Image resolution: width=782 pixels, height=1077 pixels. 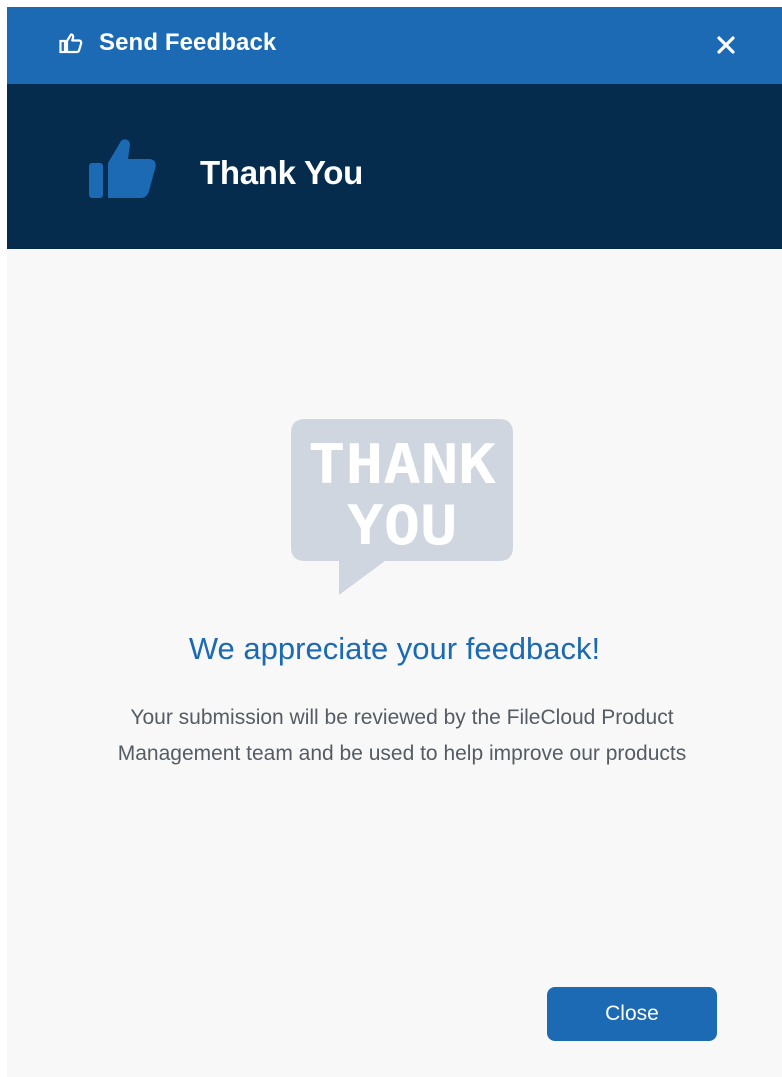 I want to click on close-icon, so click(x=726, y=45).